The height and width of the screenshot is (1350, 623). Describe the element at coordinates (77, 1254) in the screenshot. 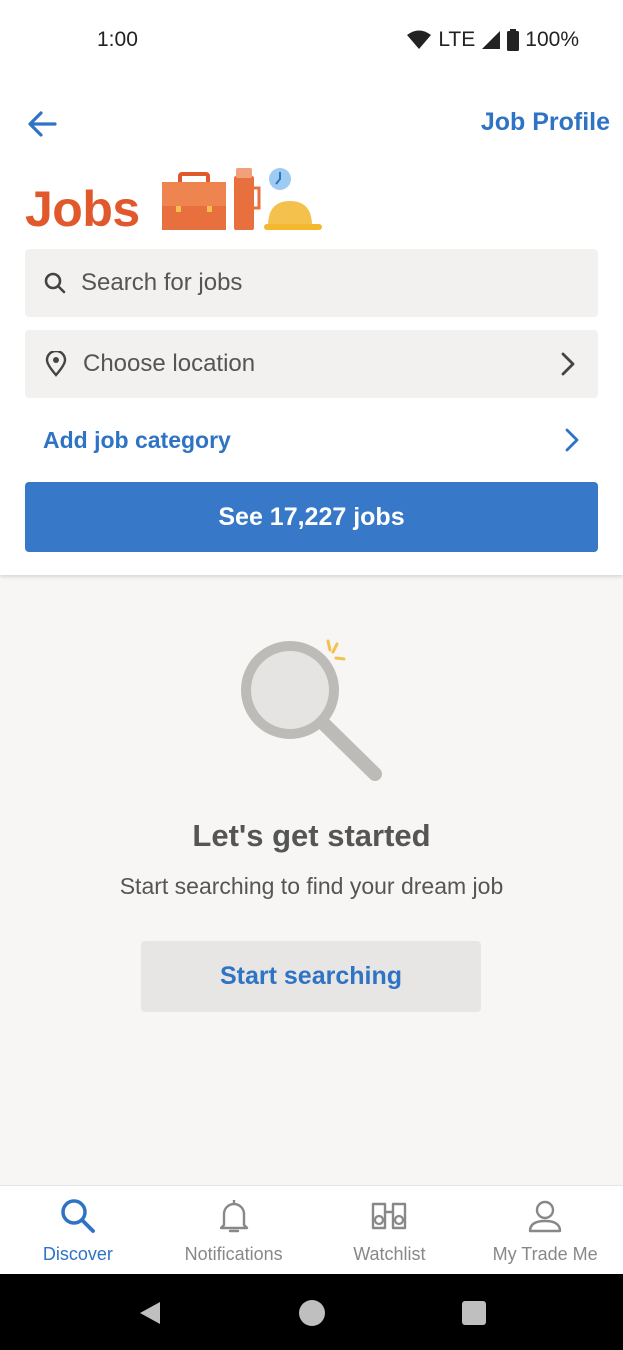

I see `nav-label: Discover` at that location.